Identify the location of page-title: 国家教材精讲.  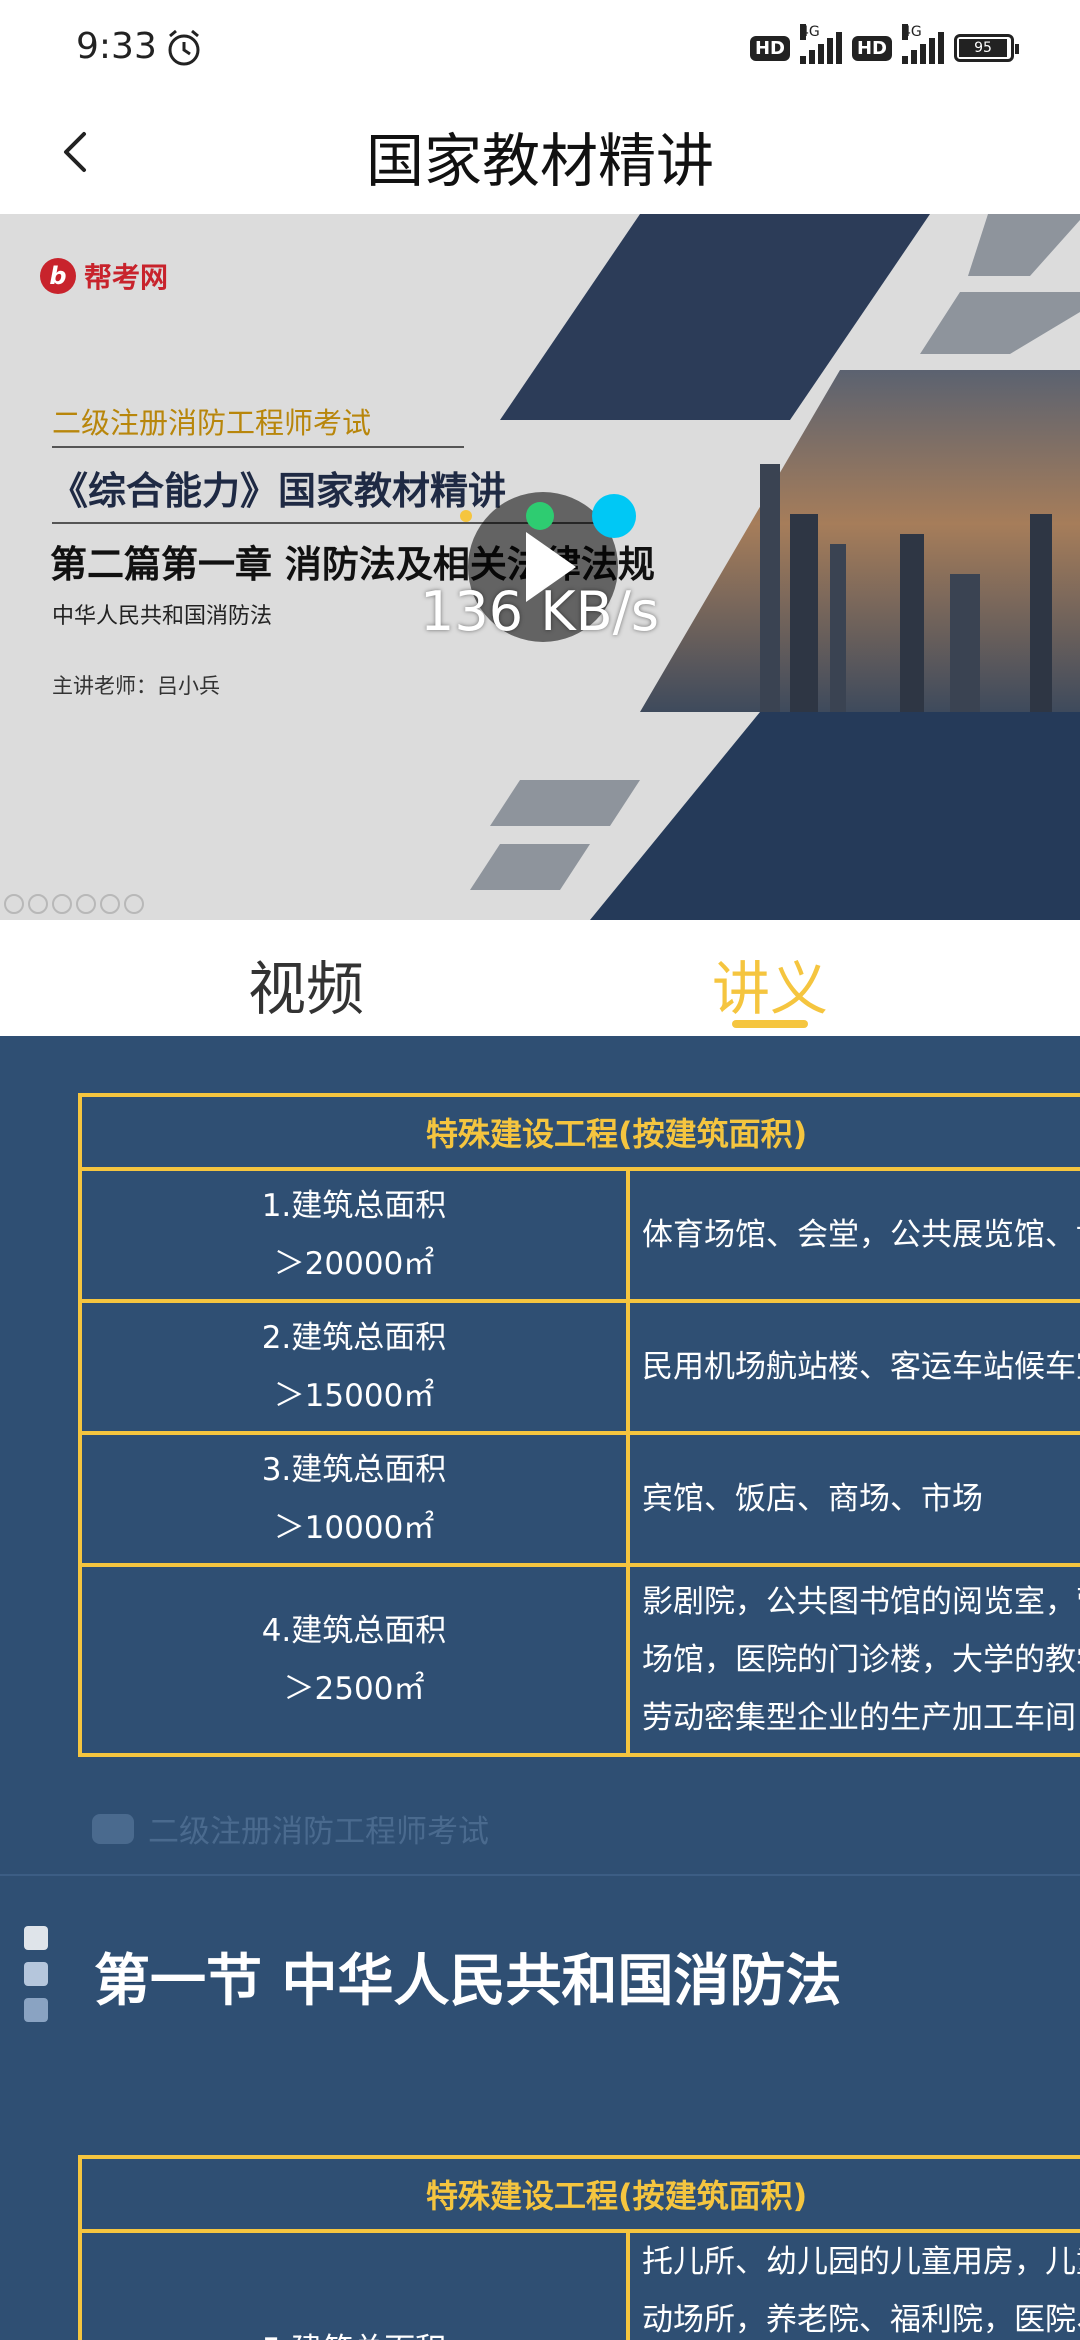
(539, 161).